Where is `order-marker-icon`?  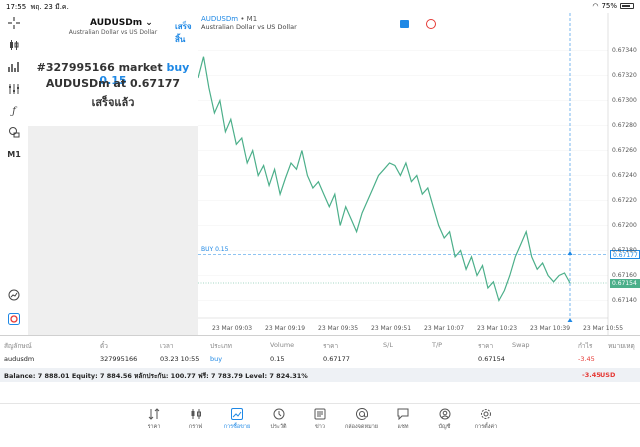 order-marker-icon is located at coordinates (570, 253).